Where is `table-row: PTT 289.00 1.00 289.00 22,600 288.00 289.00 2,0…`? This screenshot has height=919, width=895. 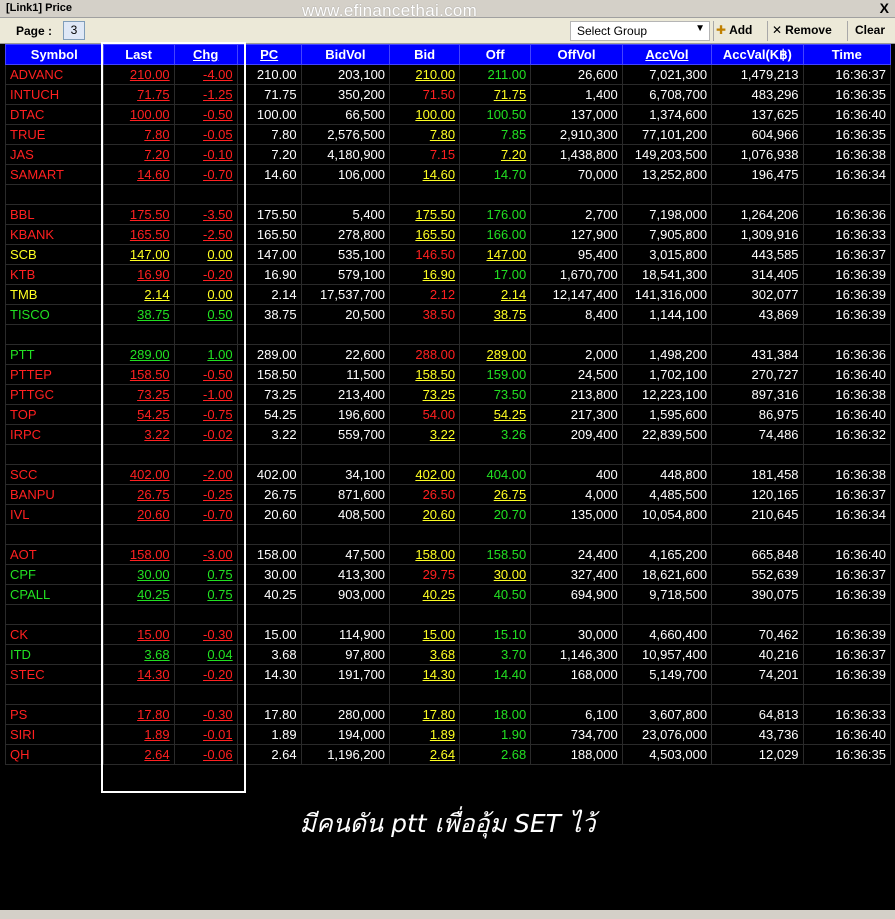
table-row: PTT 289.00 1.00 289.00 22,600 288.00 289.00 2,0… is located at coordinates (448, 354).